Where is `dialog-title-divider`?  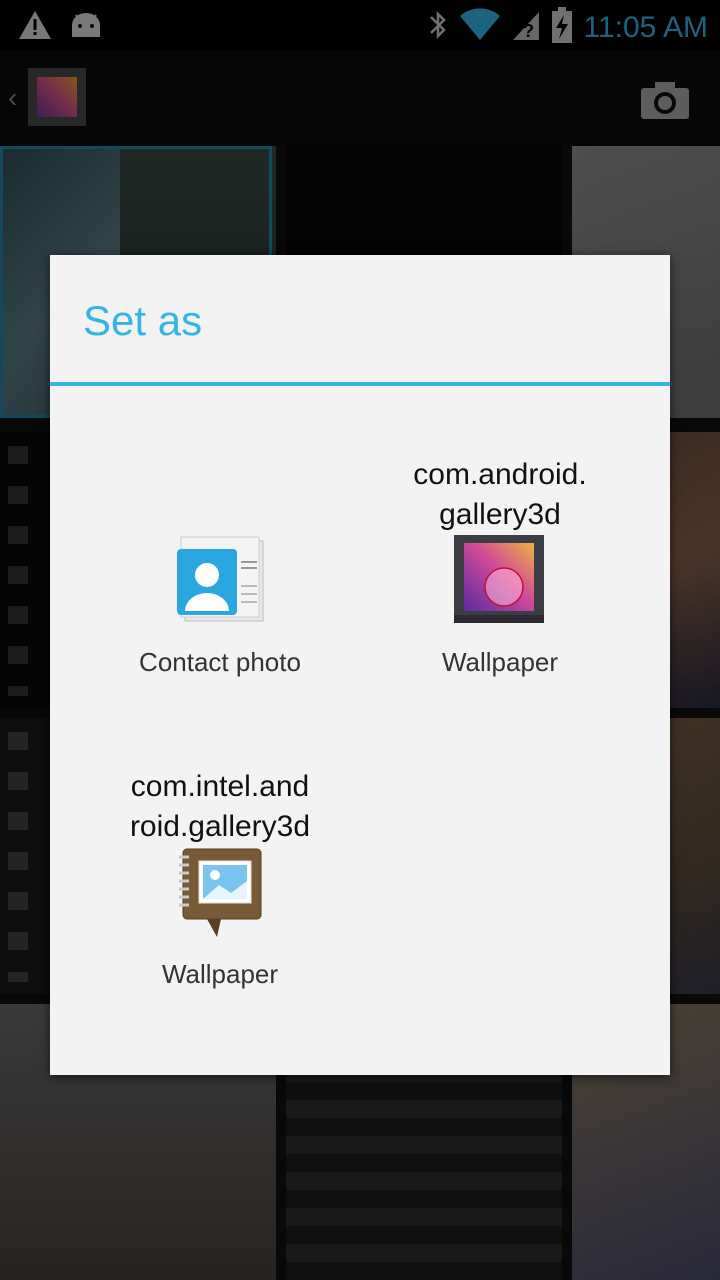 dialog-title-divider is located at coordinates (360, 384).